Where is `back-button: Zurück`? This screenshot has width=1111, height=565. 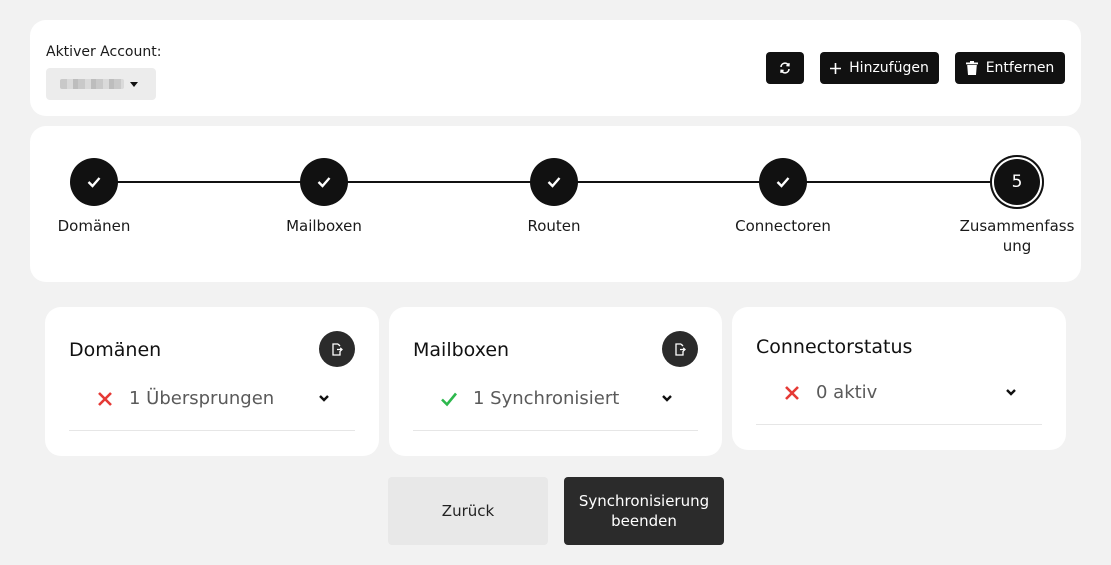
back-button: Zurück is located at coordinates (468, 511).